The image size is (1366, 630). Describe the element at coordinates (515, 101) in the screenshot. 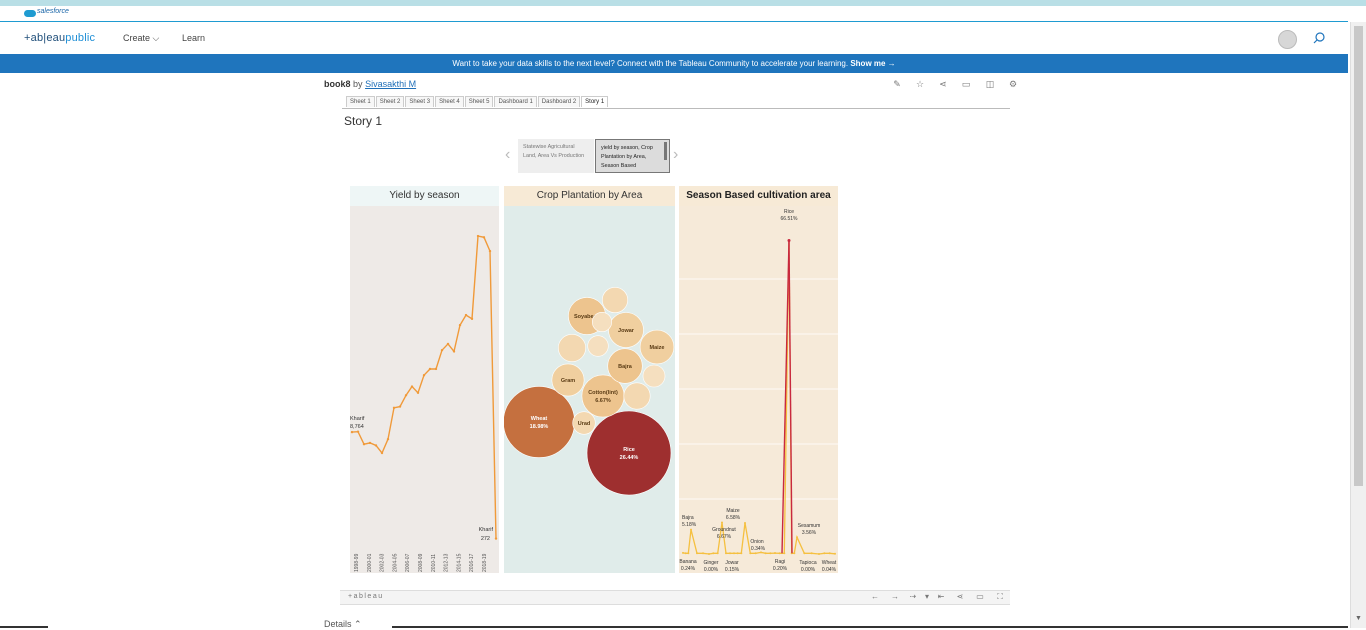

I see `tab-dashboard-1: Dashboard 1` at that location.